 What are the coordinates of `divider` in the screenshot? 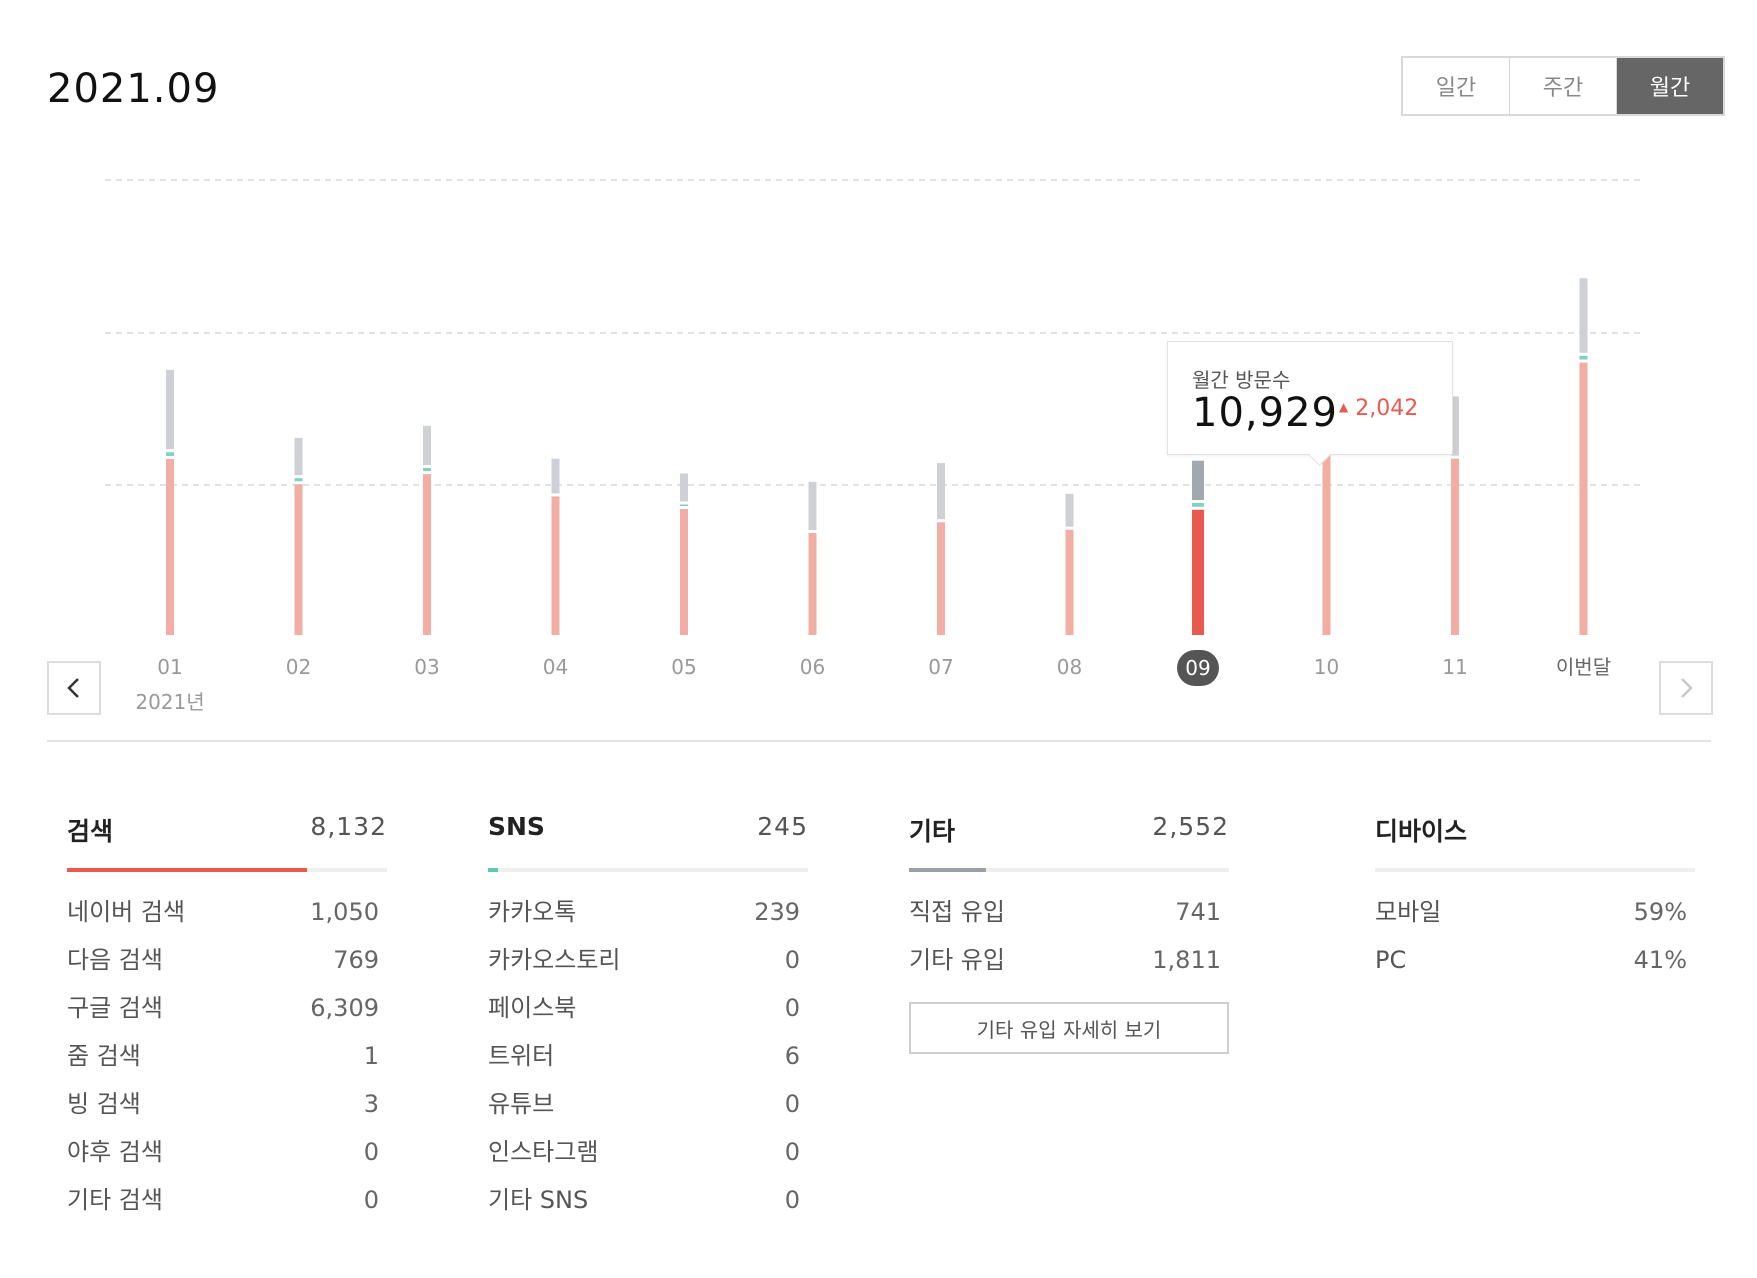 It's located at (879, 741).